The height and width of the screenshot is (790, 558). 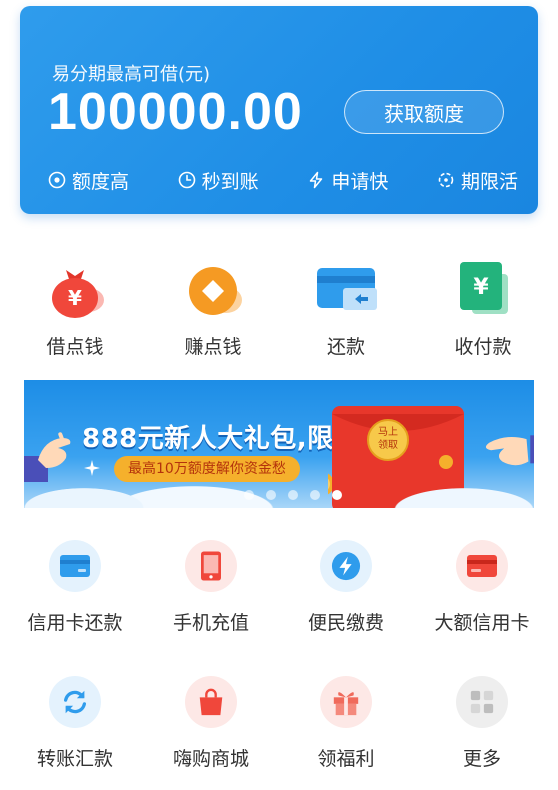 I want to click on more-button: 更多, so click(x=482, y=723).